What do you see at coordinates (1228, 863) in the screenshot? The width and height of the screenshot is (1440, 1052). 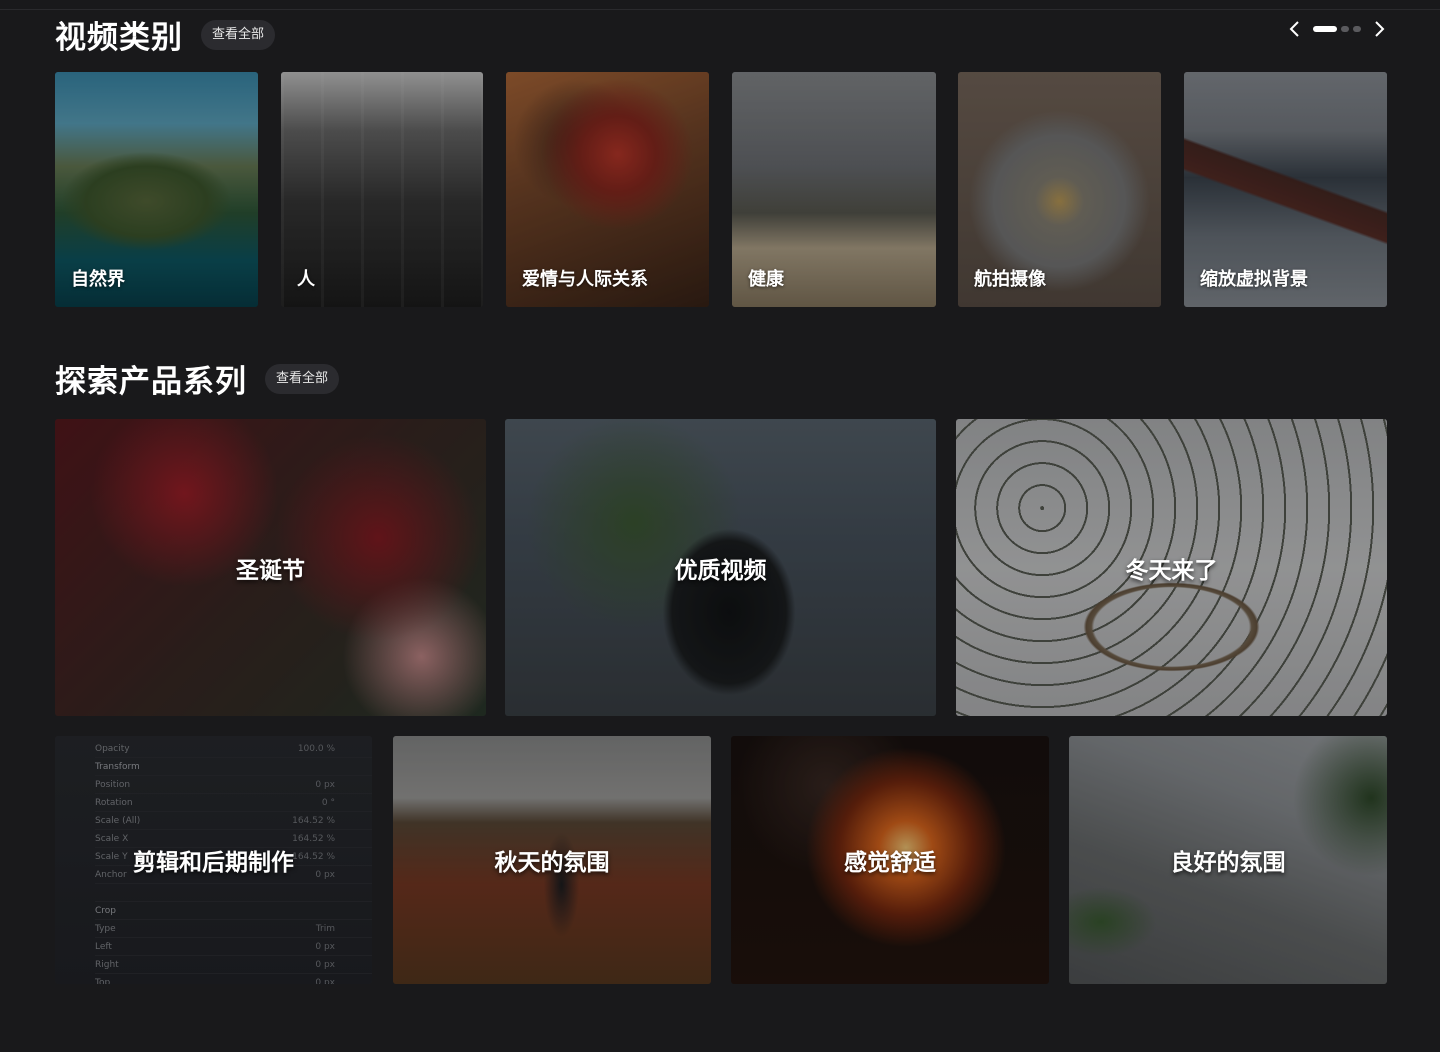 I see `collection-label: 良好的氛围` at bounding box center [1228, 863].